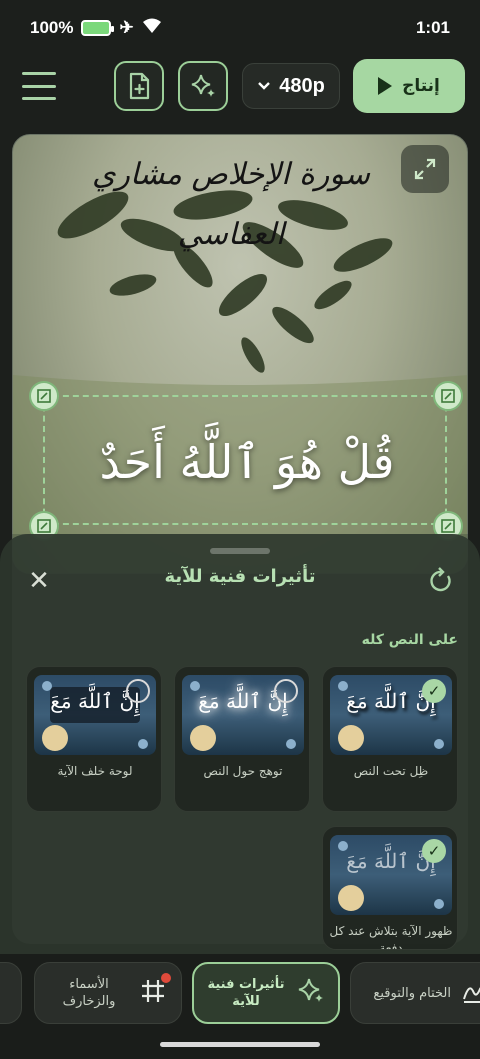 This screenshot has width=480, height=1059. I want to click on home-indicator, so click(240, 1044).